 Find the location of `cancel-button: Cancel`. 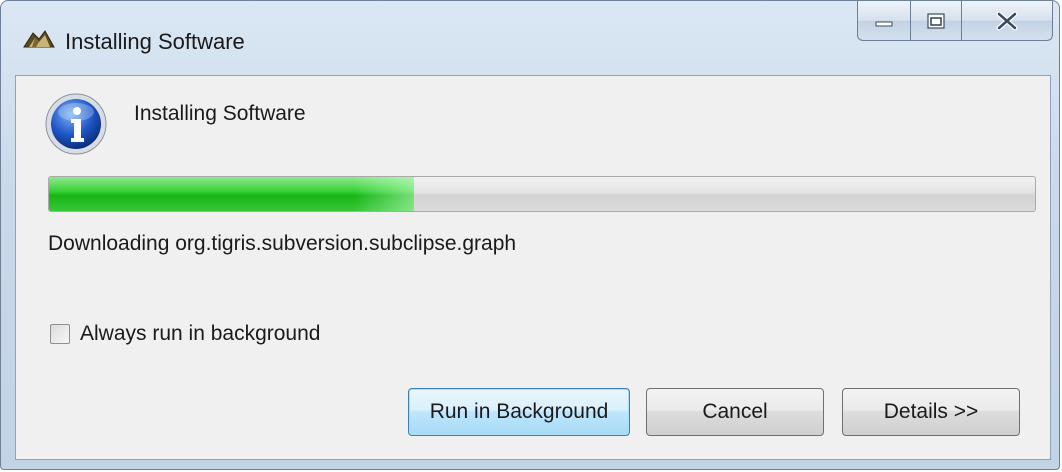

cancel-button: Cancel is located at coordinates (735, 412).